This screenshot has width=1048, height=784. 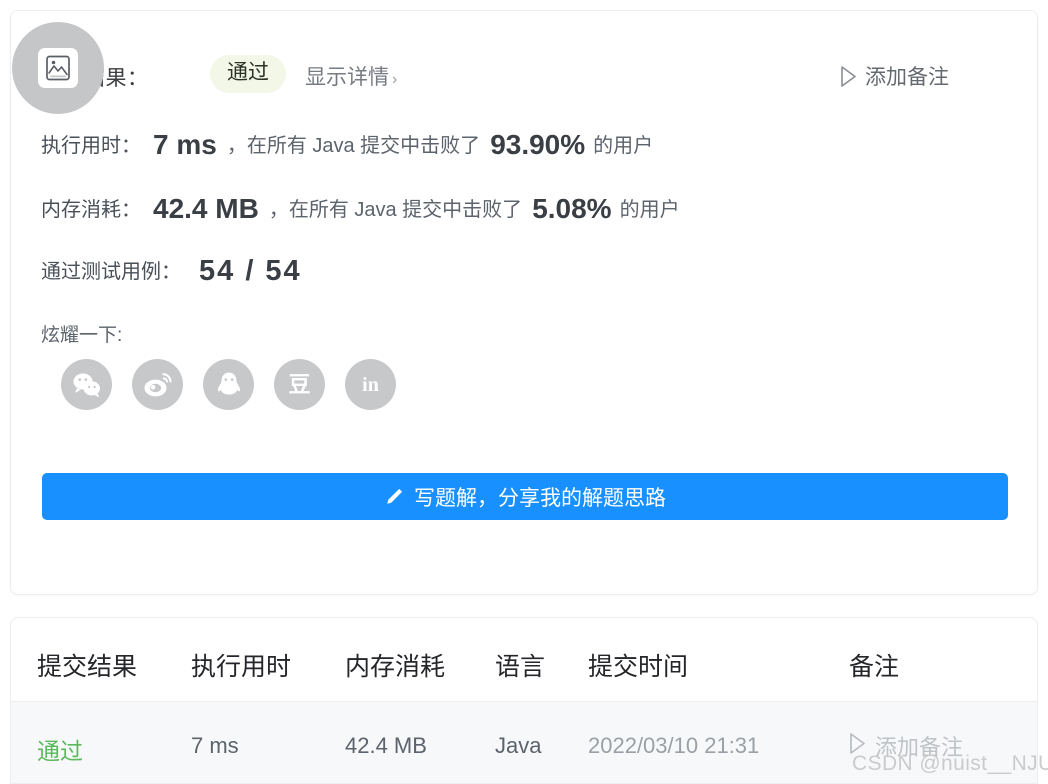 I want to click on write-solution-label: 写题解，分享我的解题思路, so click(x=540, y=498).